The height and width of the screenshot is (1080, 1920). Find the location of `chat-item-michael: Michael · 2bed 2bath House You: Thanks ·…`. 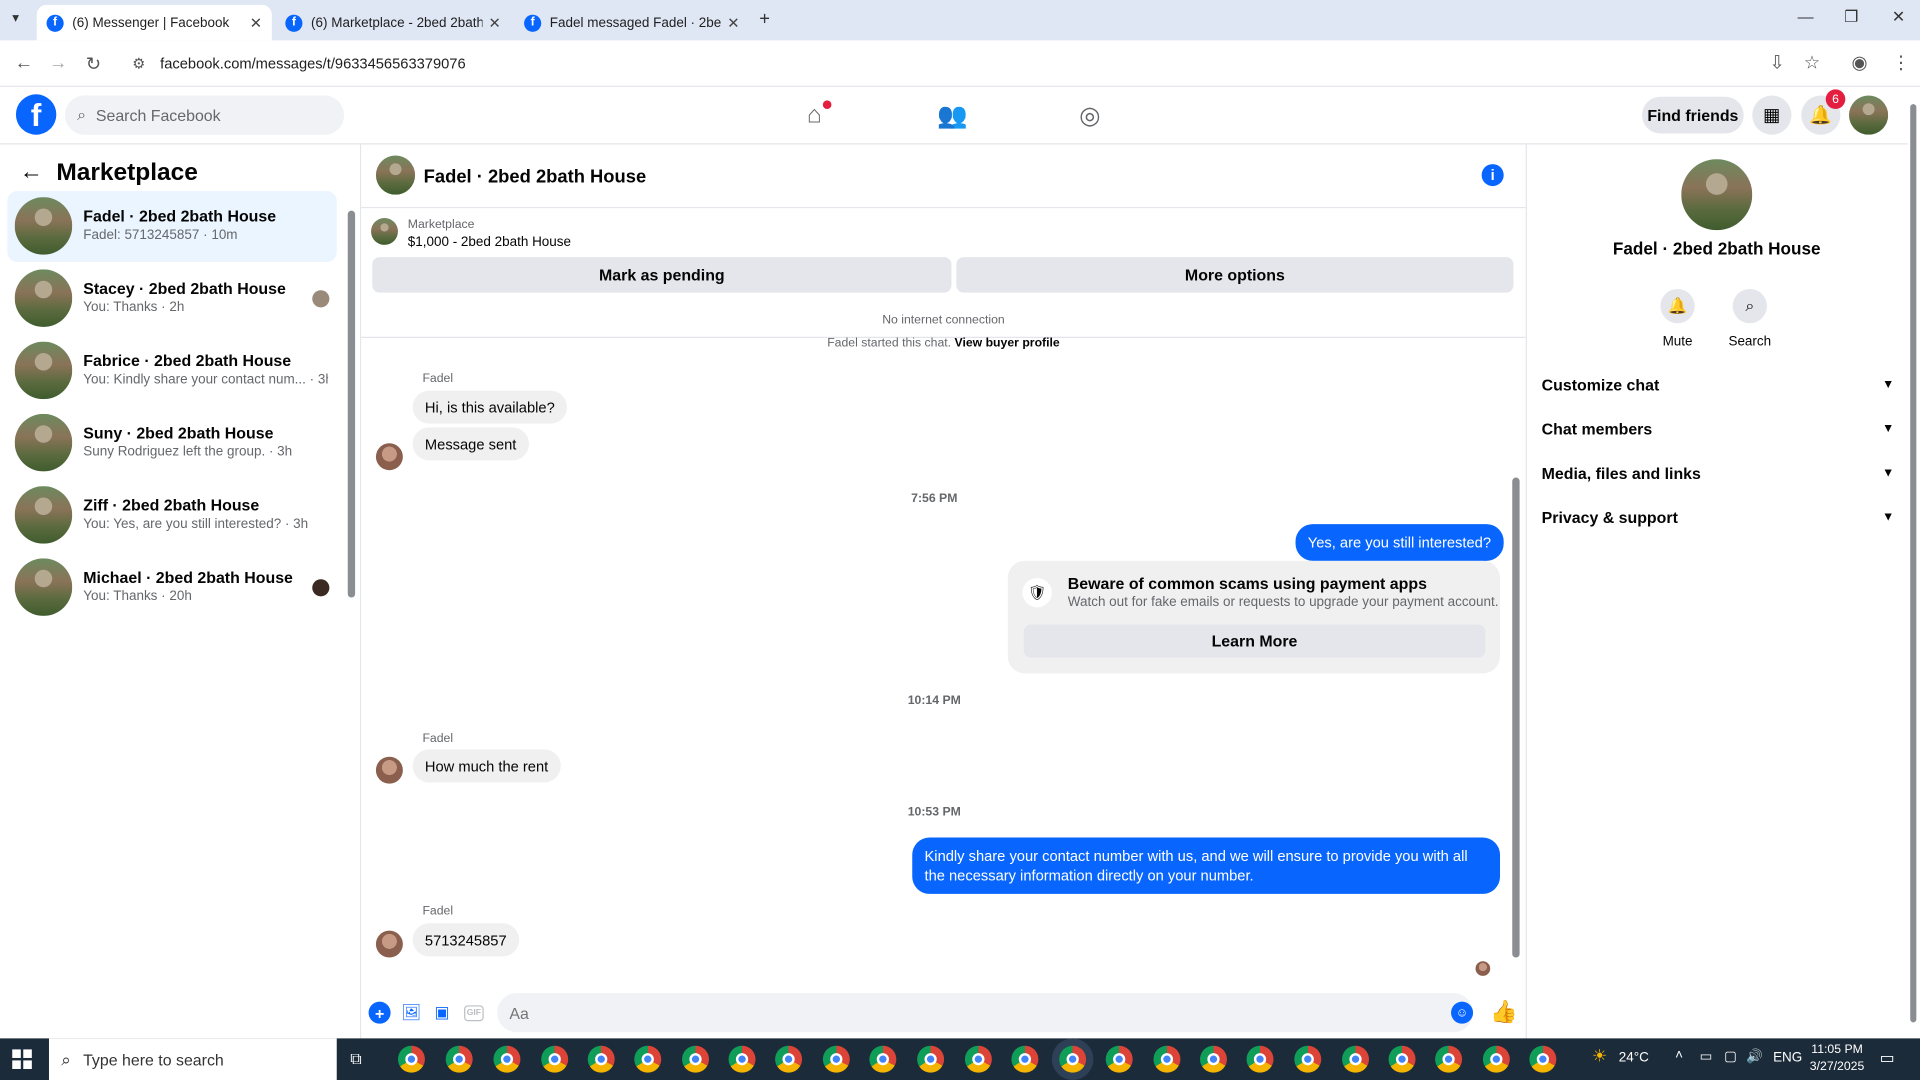

chat-item-michael: Michael · 2bed 2bath House You: Thanks ·… is located at coordinates (171, 587).